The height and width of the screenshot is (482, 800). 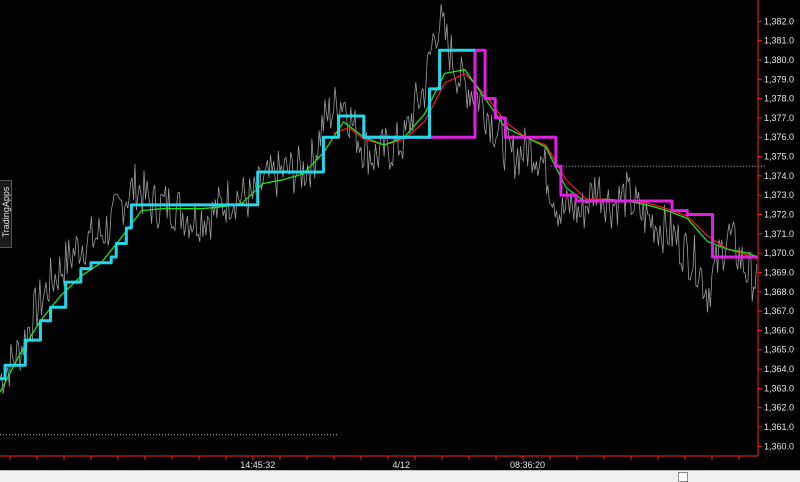 I want to click on trading-apps-tab: TradingApps, so click(x=6, y=214).